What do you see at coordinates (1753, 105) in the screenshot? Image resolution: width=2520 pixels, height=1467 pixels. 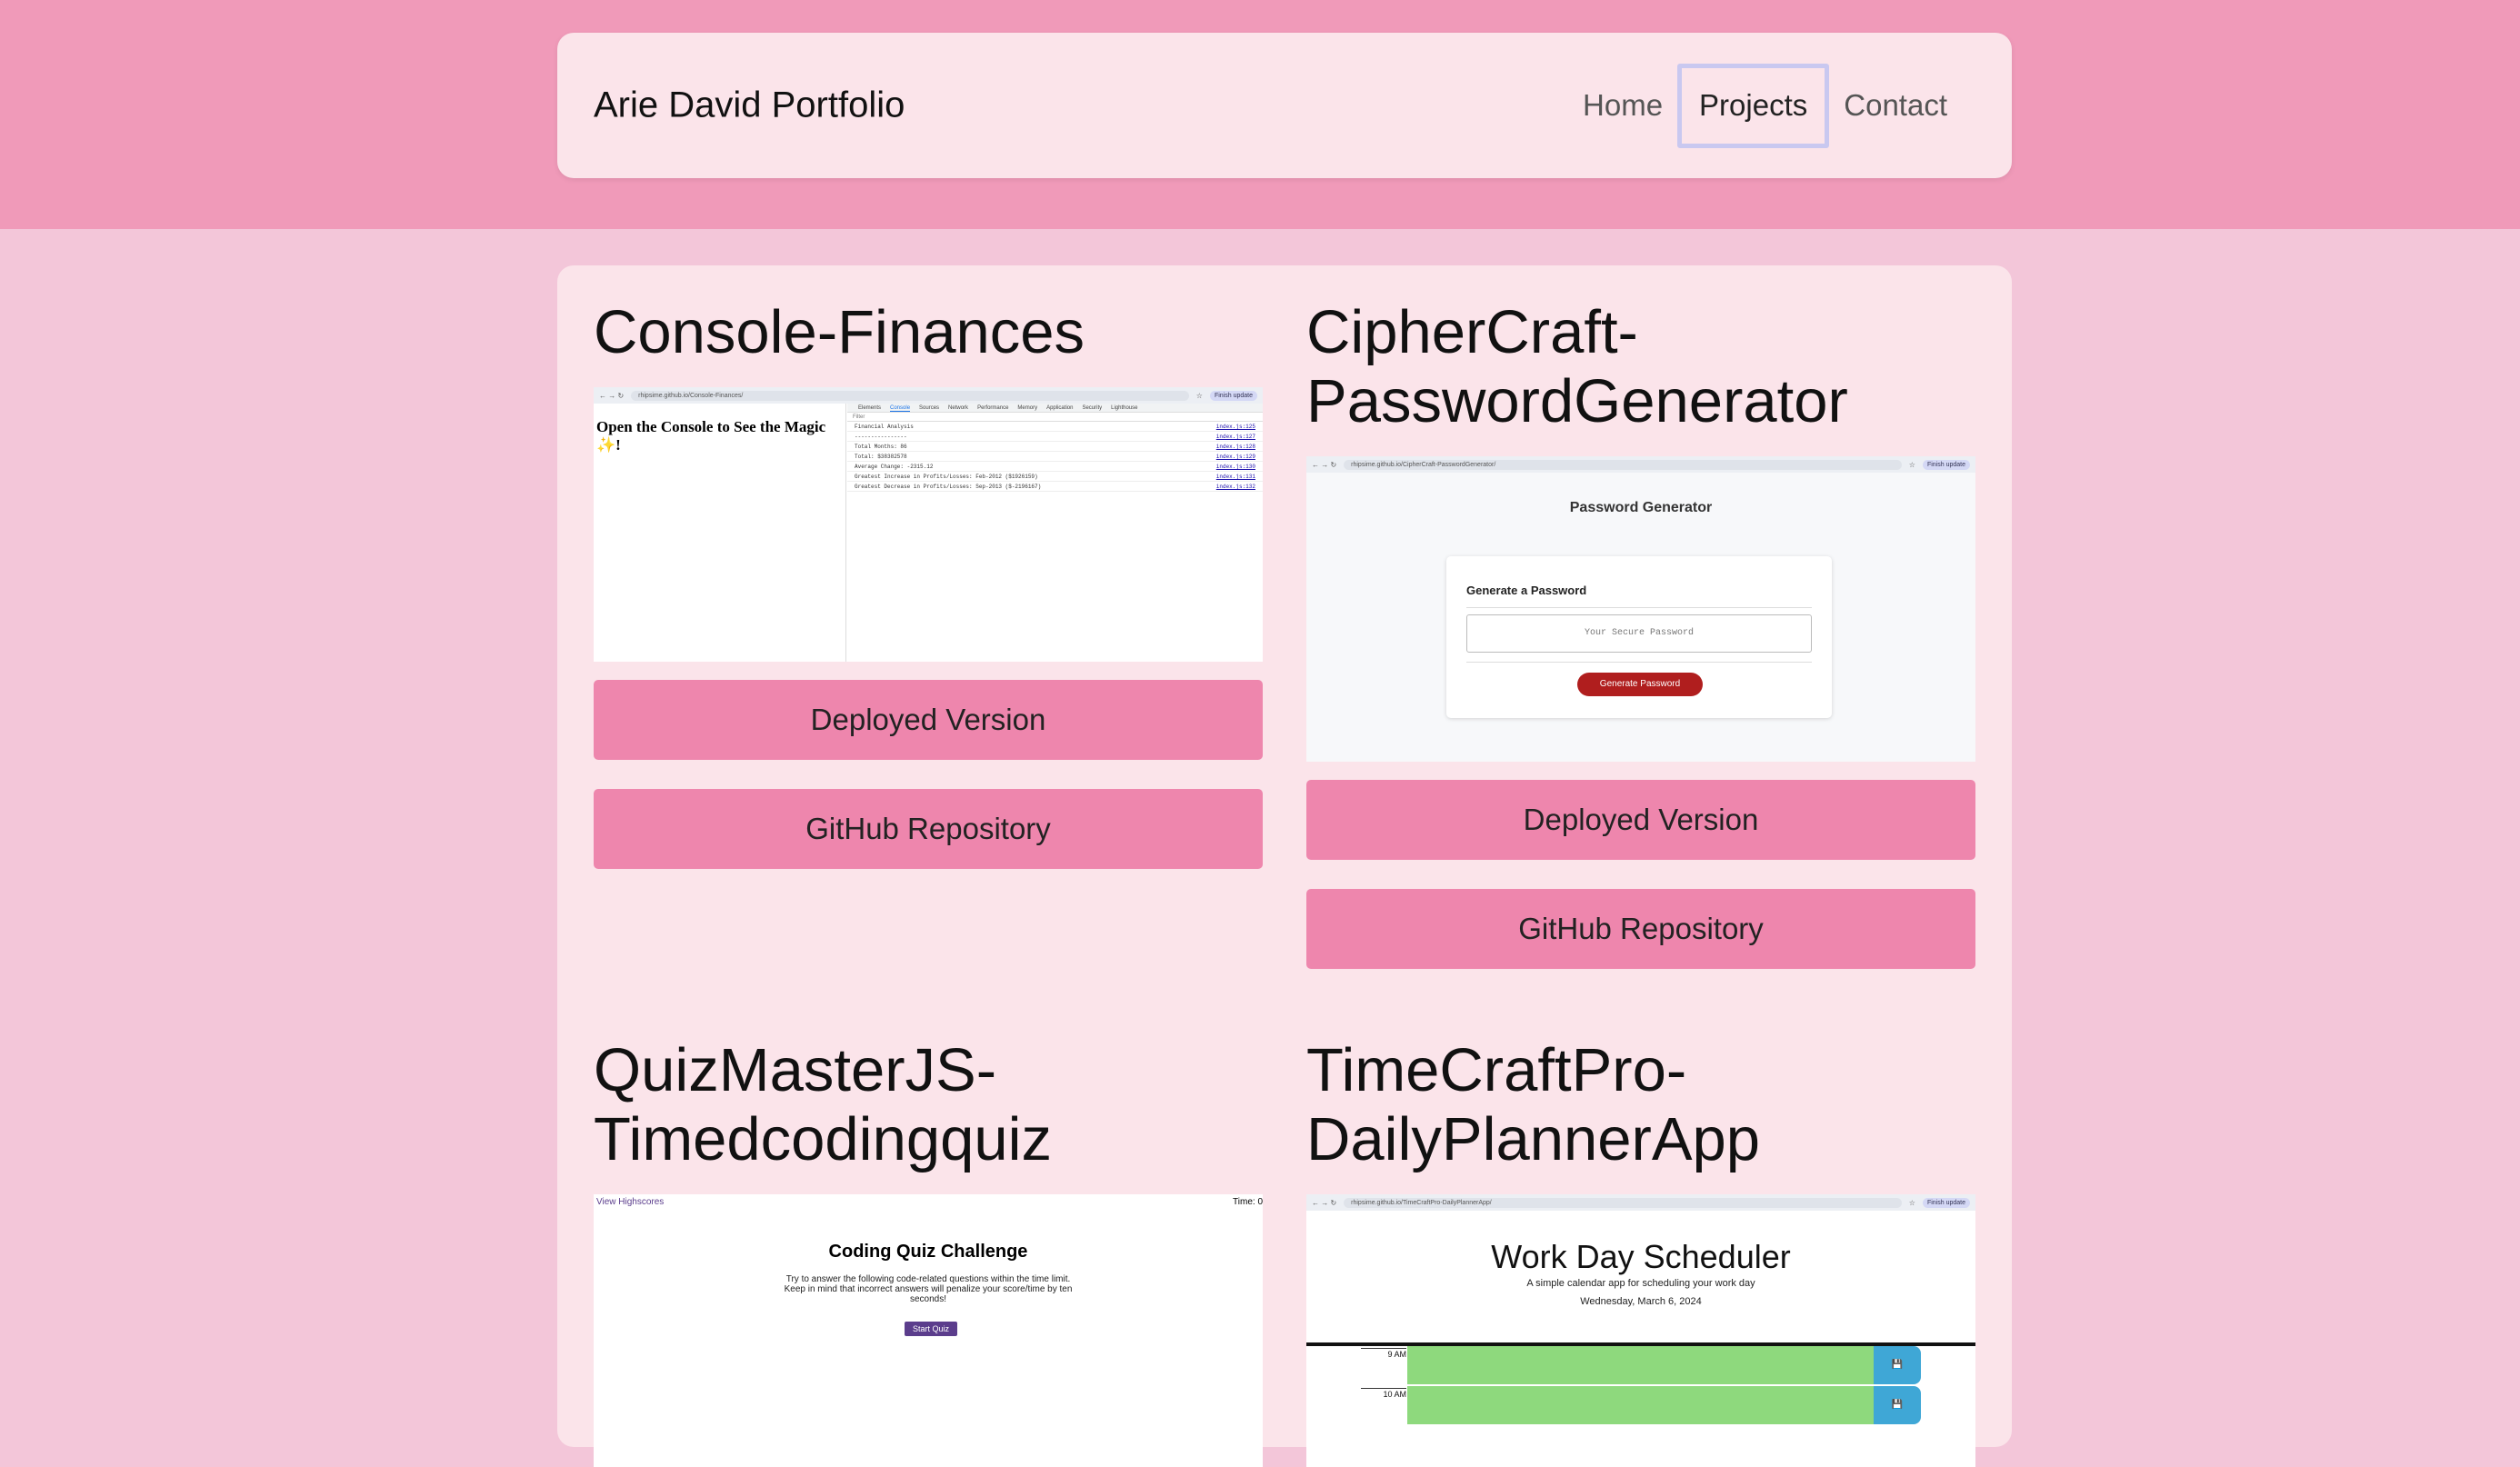 I see `nav-projects: Projects` at bounding box center [1753, 105].